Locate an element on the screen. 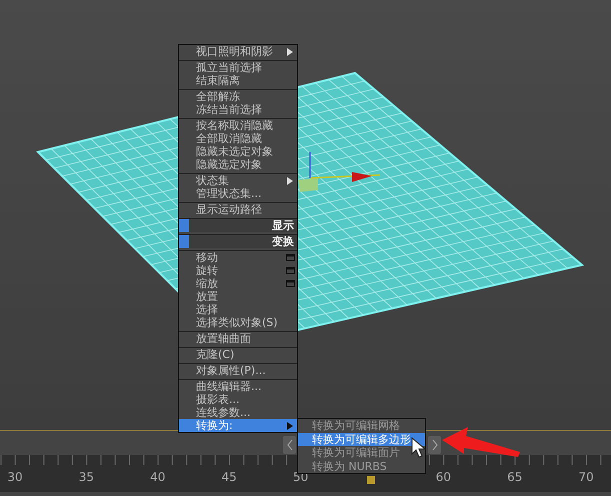  chevron-right-icon is located at coordinates (434, 445).